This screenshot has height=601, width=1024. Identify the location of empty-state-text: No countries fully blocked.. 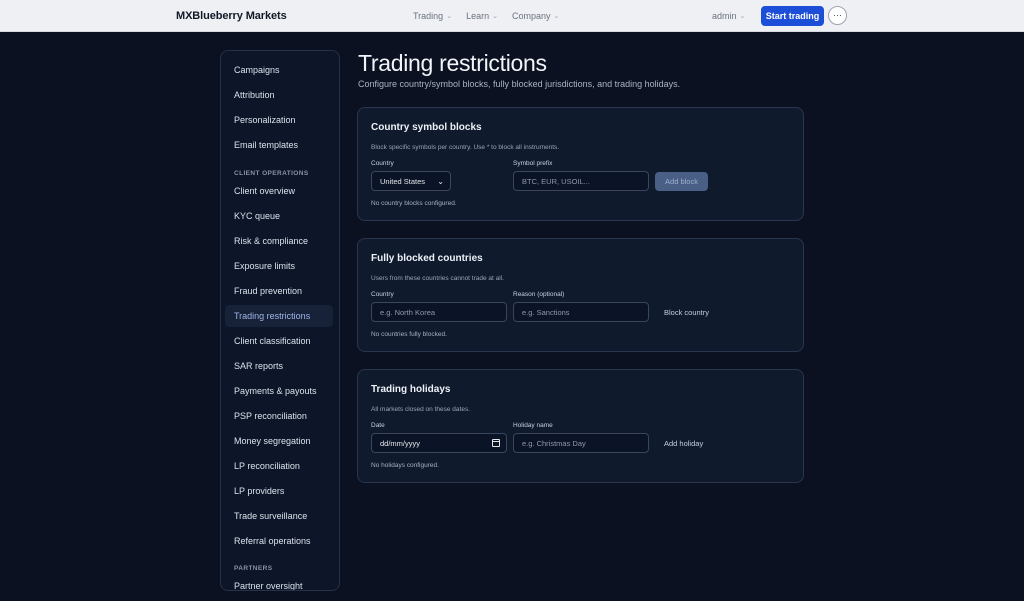
(409, 334).